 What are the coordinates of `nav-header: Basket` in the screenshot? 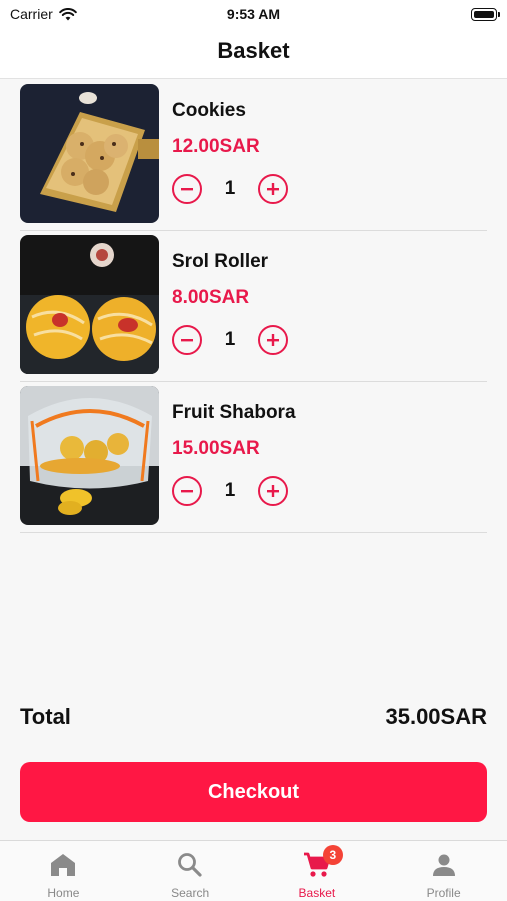 It's located at (253, 54).